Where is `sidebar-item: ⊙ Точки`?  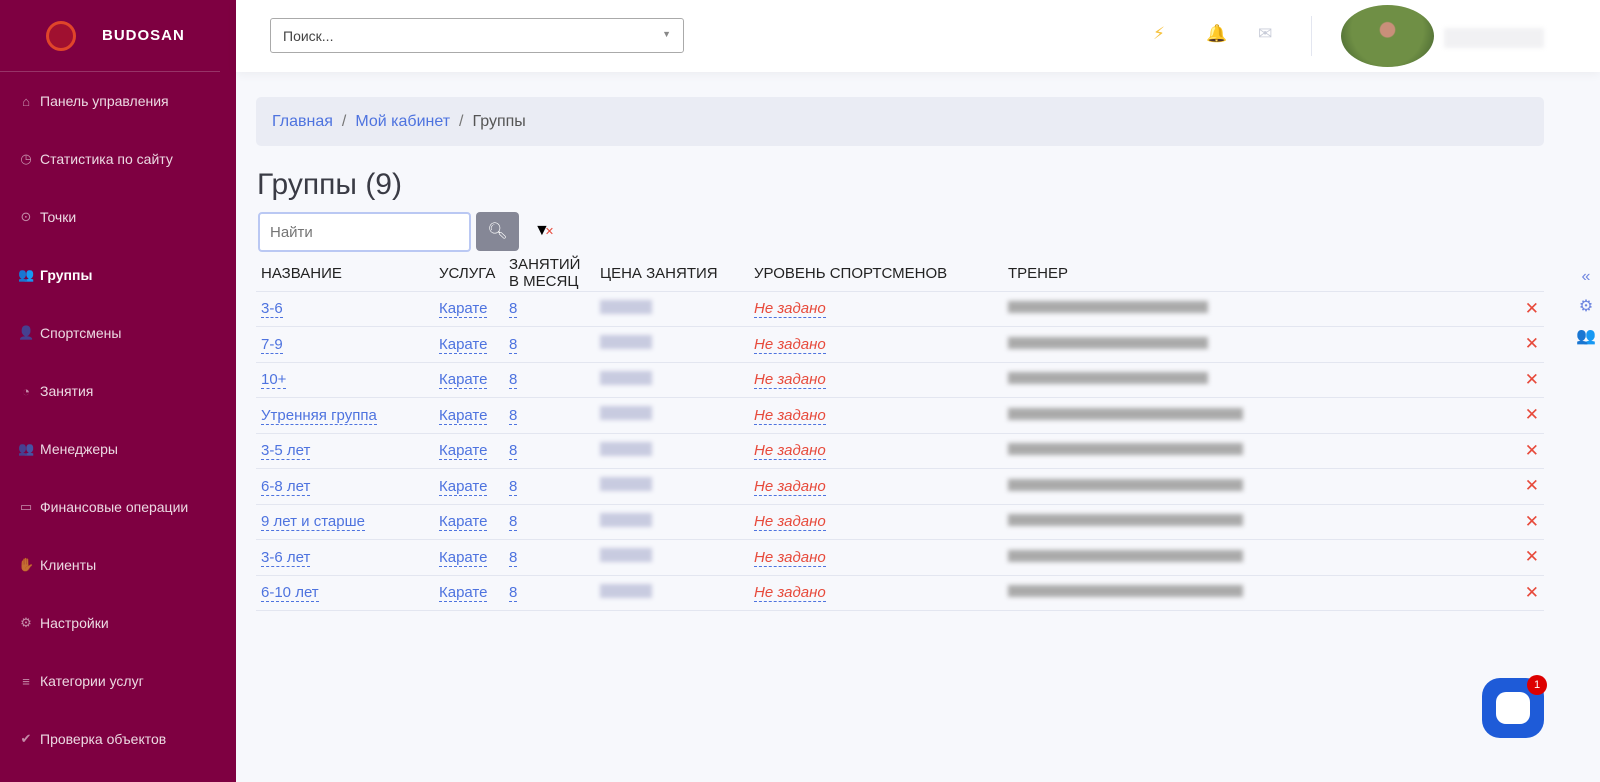 sidebar-item: ⊙ Точки is located at coordinates (118, 217).